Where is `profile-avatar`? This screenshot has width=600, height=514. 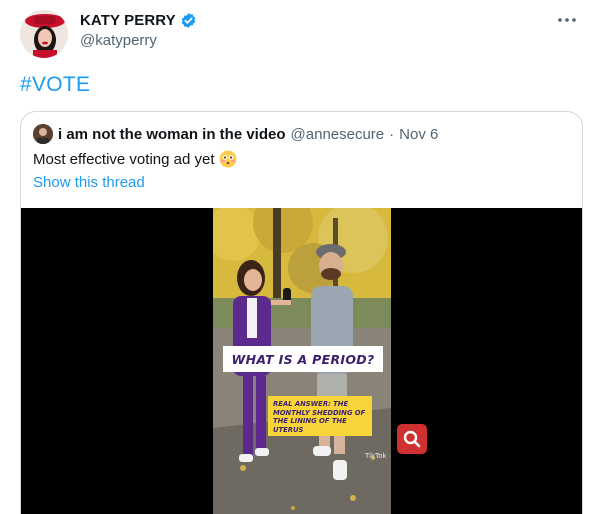 profile-avatar is located at coordinates (44, 34).